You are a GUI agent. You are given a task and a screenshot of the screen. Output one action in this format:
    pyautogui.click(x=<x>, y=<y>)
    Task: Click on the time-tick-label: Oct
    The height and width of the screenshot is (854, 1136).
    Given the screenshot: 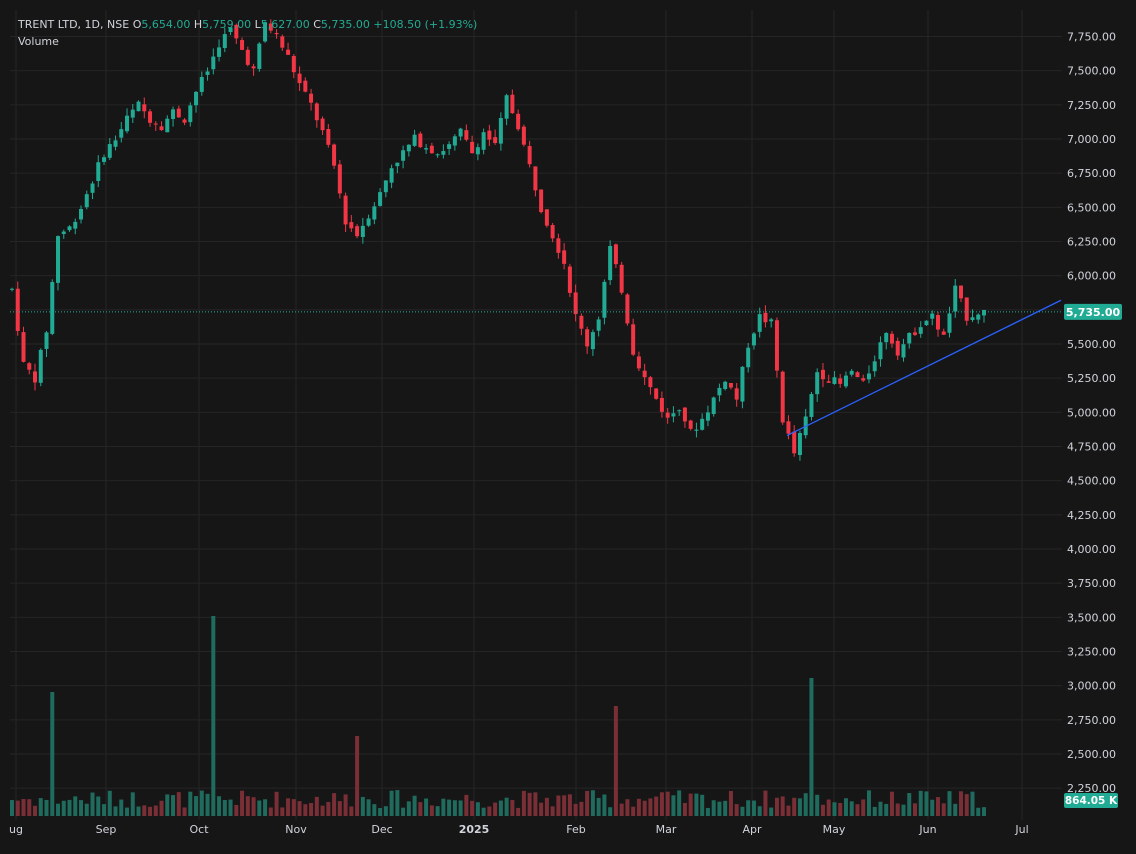 What is the action you would take?
    pyautogui.click(x=199, y=829)
    